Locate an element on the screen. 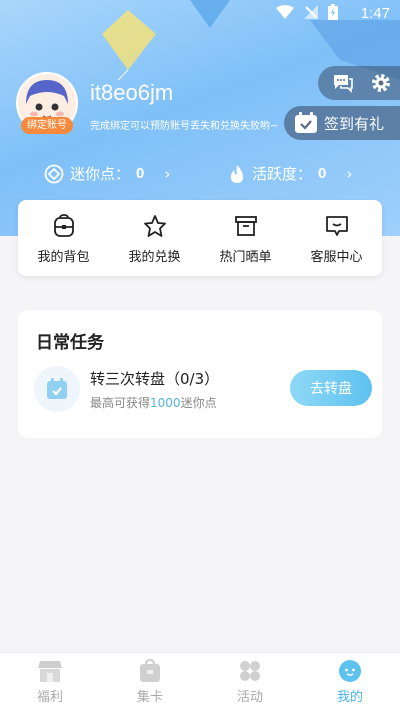 The image size is (400, 710). go-spin-button: 去转盘 is located at coordinates (331, 388).